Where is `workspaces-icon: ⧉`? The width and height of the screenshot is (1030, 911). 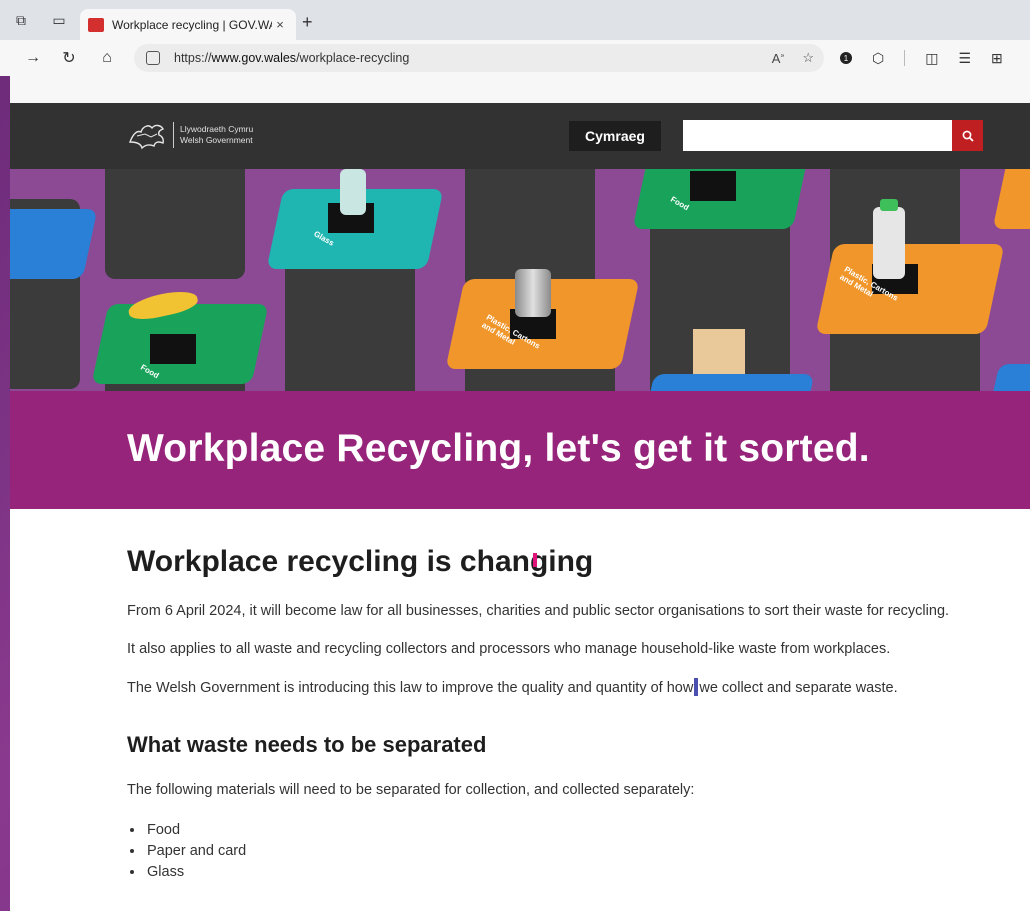
workspaces-icon: ⧉ is located at coordinates (21, 20).